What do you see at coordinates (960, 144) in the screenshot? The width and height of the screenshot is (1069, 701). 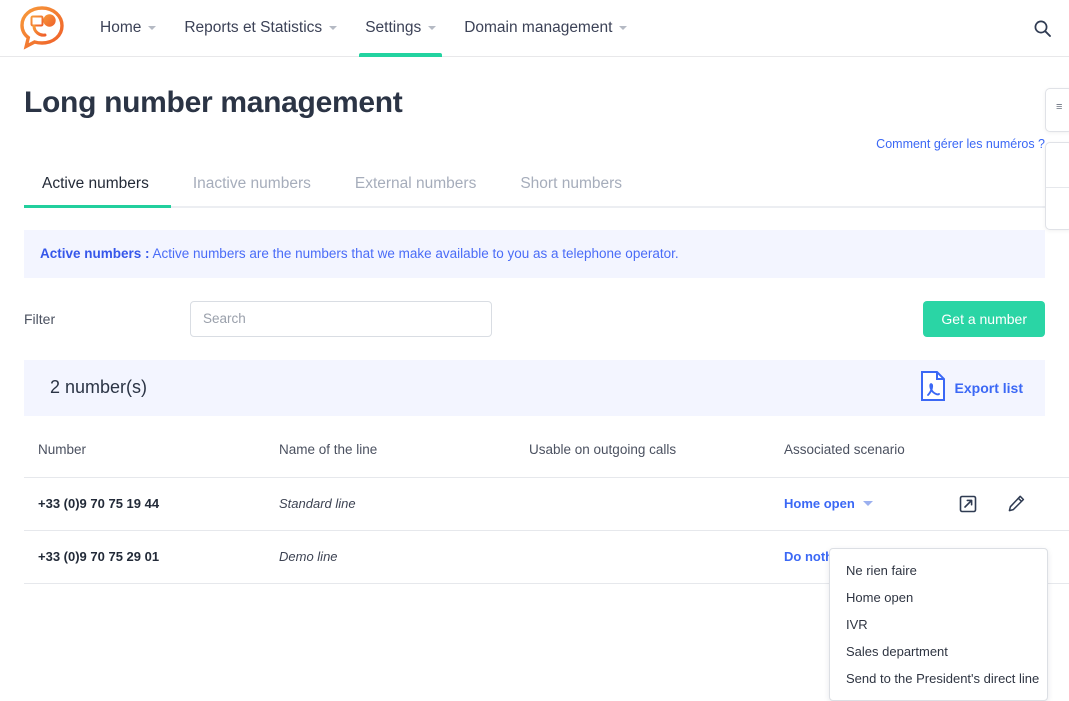 I see `help-link: Comment gérer les numéros ?` at bounding box center [960, 144].